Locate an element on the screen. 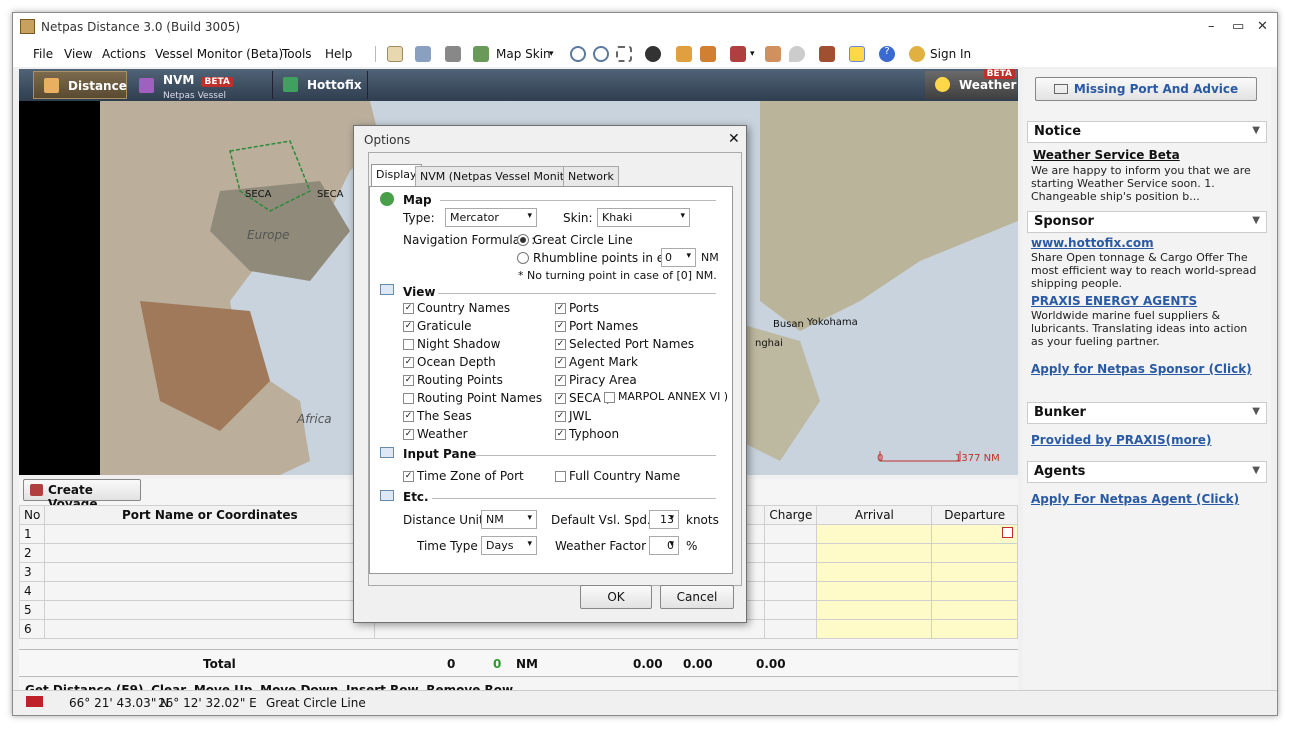 The image size is (1297, 736). marpol-checkbox is located at coordinates (609, 397).